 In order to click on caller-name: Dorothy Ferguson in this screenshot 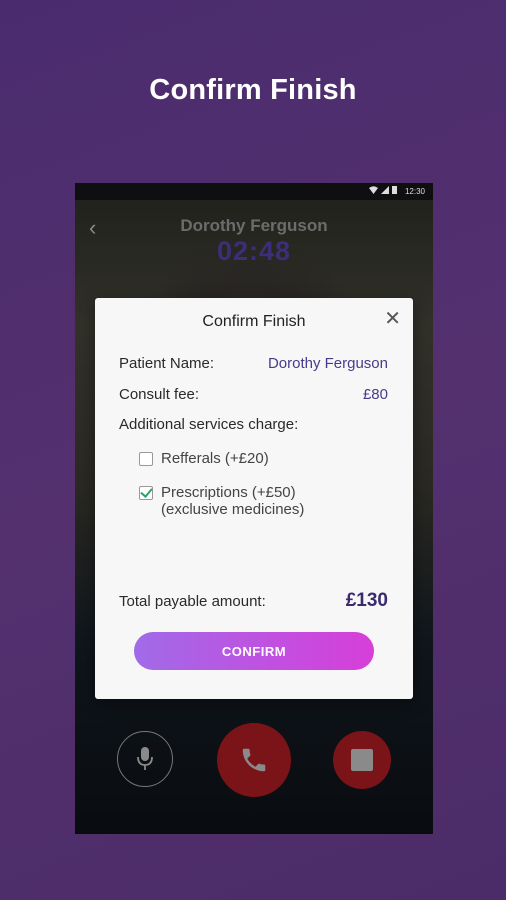, I will do `click(254, 225)`.